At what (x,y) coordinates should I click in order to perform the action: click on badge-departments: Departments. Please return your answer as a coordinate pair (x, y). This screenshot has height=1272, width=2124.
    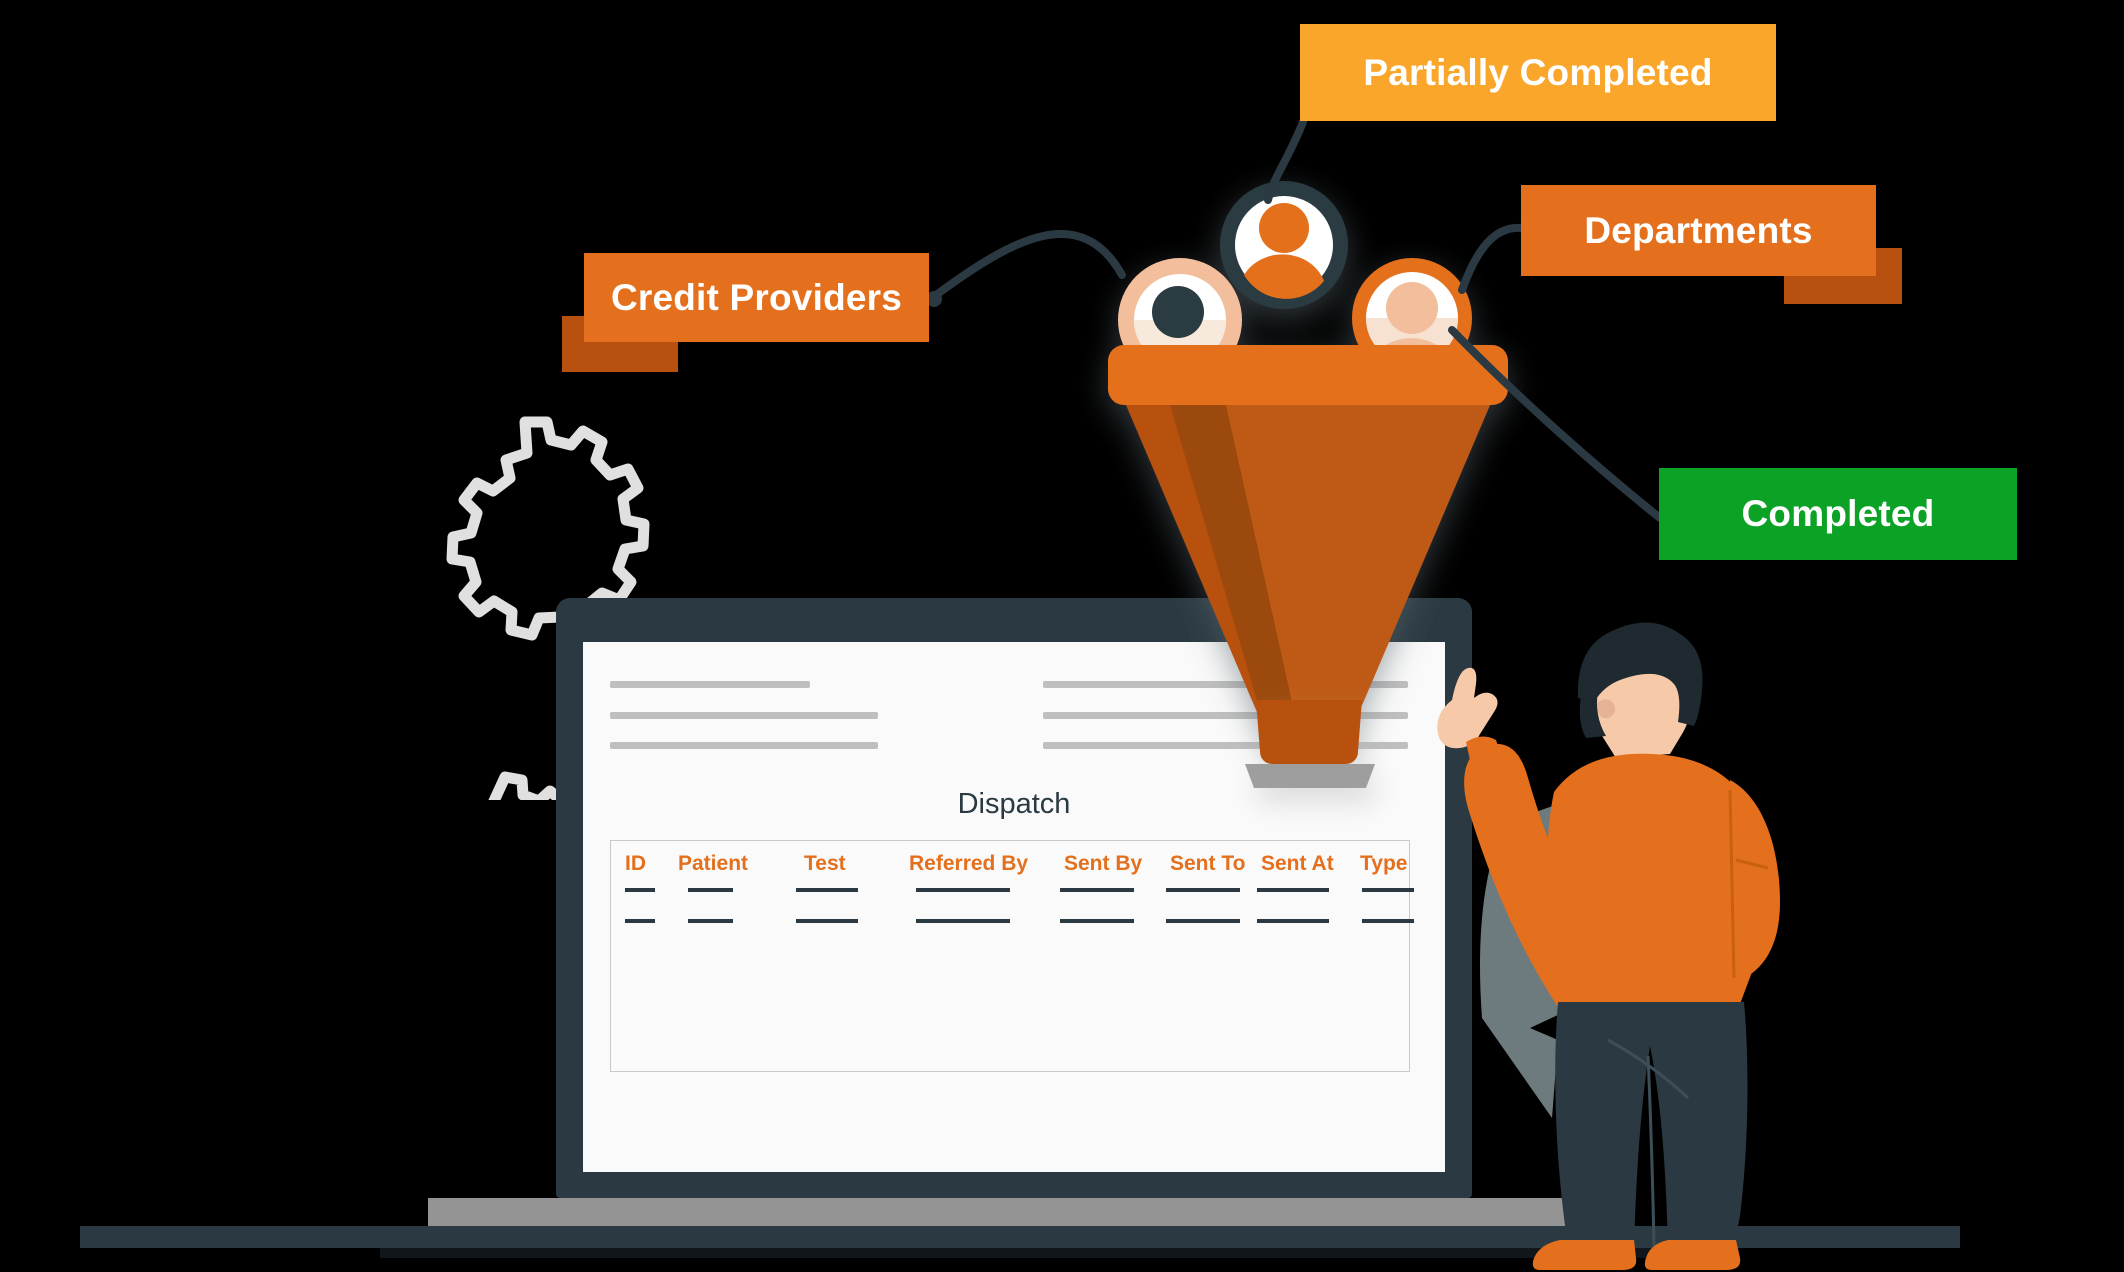
    Looking at the image, I should click on (1698, 230).